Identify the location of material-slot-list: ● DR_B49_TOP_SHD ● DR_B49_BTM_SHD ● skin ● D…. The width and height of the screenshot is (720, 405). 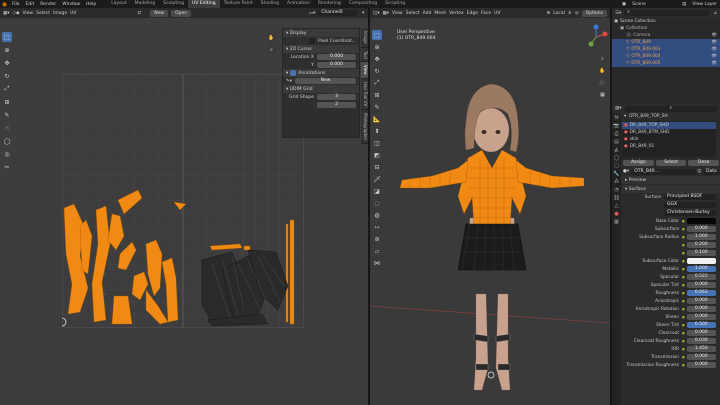
(669, 139).